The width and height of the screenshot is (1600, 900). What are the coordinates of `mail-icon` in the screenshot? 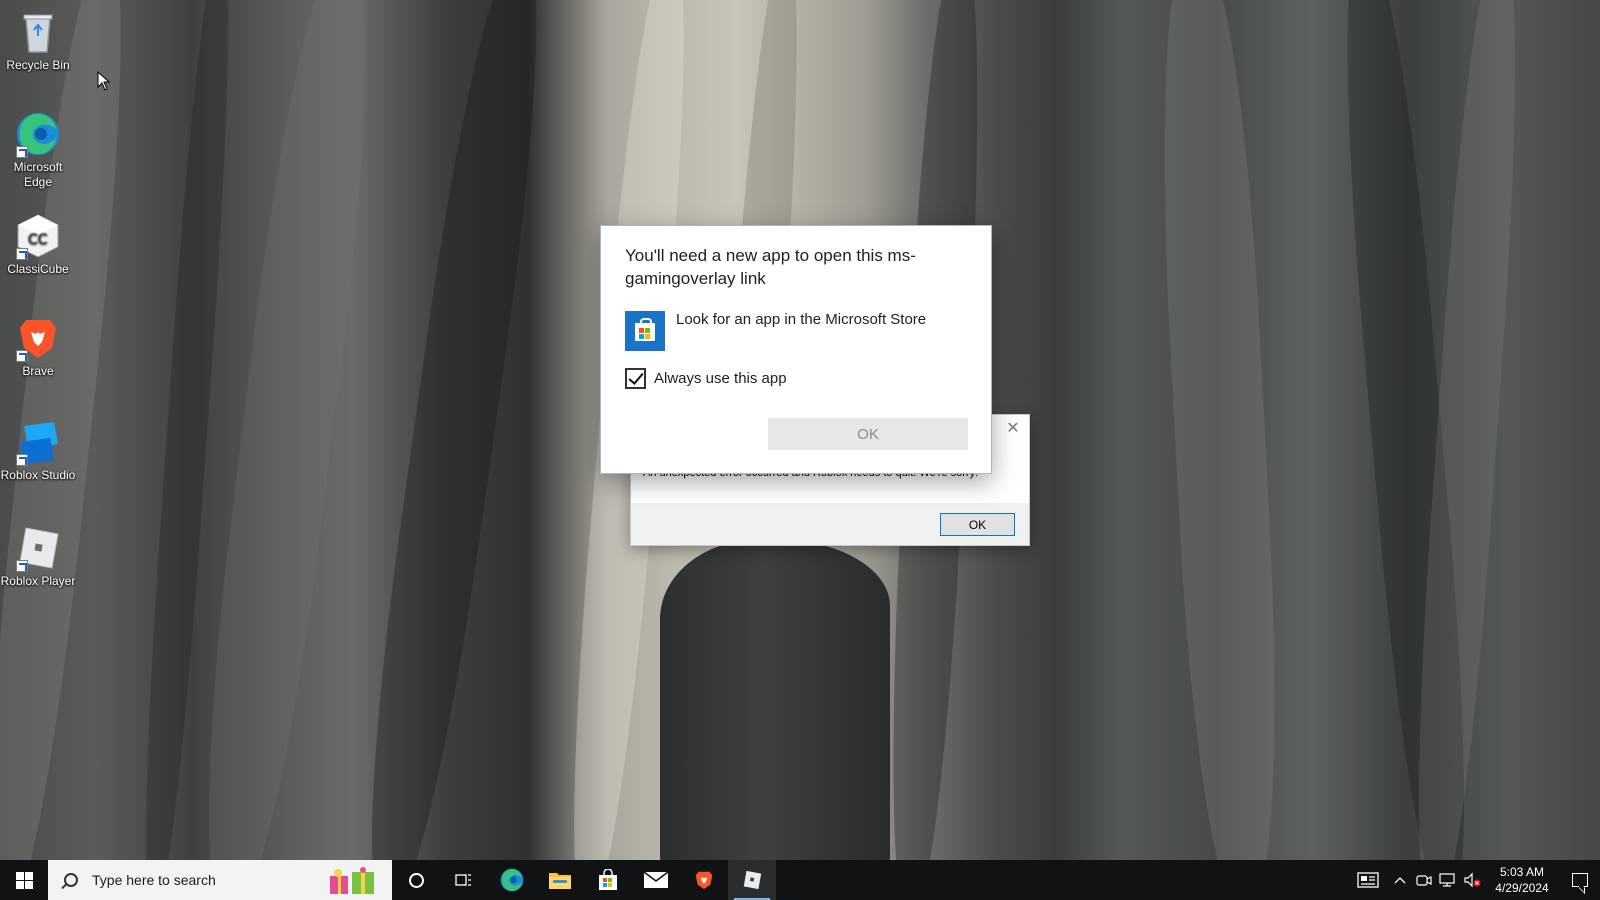 It's located at (656, 879).